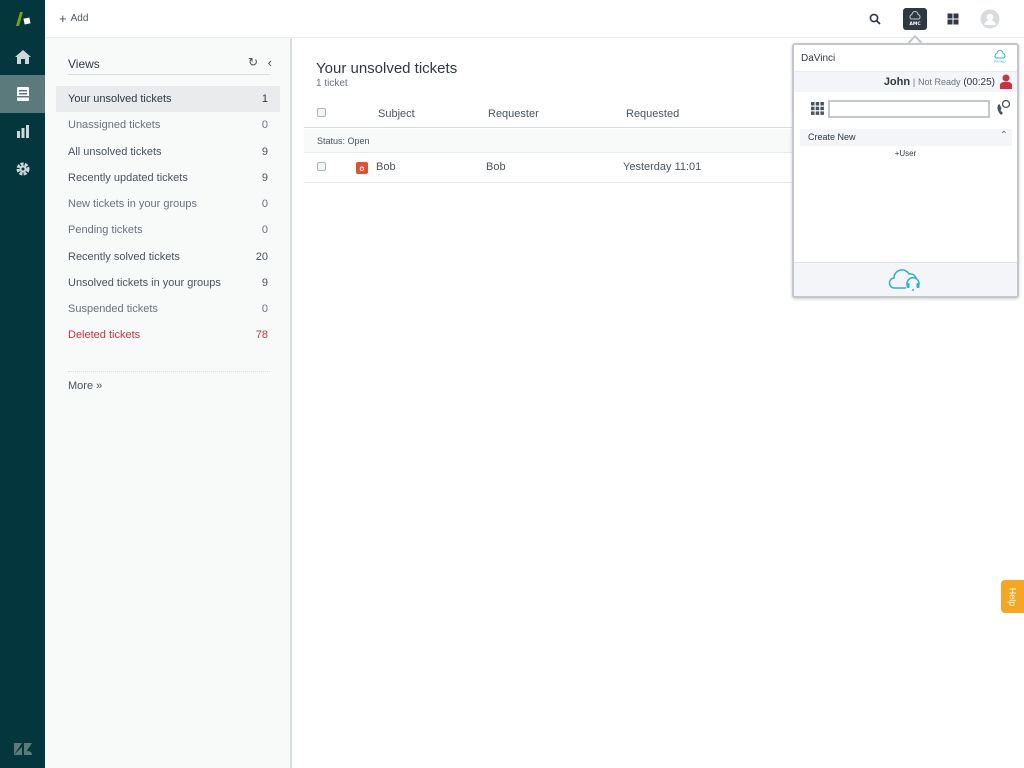  I want to click on view-recently-solved: Recently solved tickets 20, so click(168, 257).